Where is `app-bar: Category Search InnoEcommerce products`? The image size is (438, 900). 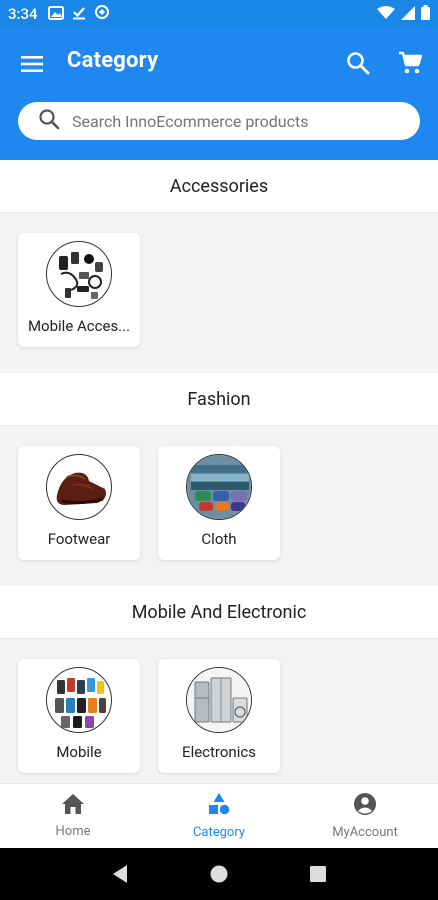
app-bar: Category Search InnoEcommerce products is located at coordinates (219, 94).